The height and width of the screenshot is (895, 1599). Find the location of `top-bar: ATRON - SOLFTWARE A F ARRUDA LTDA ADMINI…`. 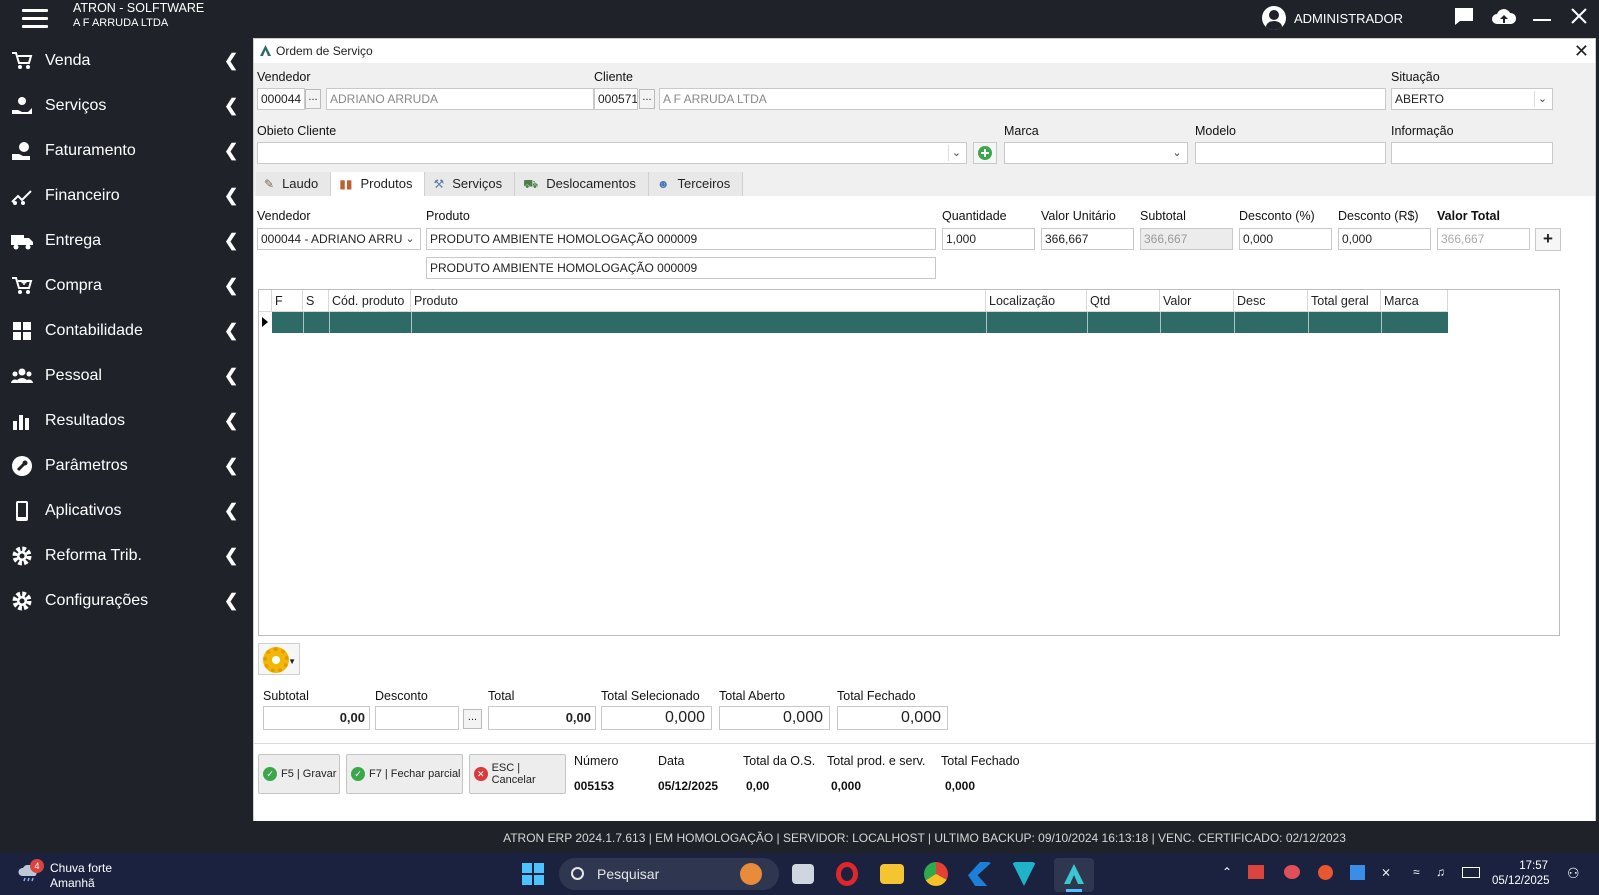

top-bar: ATRON - SOLFTWARE A F ARRUDA LTDA ADMINI… is located at coordinates (799, 19).